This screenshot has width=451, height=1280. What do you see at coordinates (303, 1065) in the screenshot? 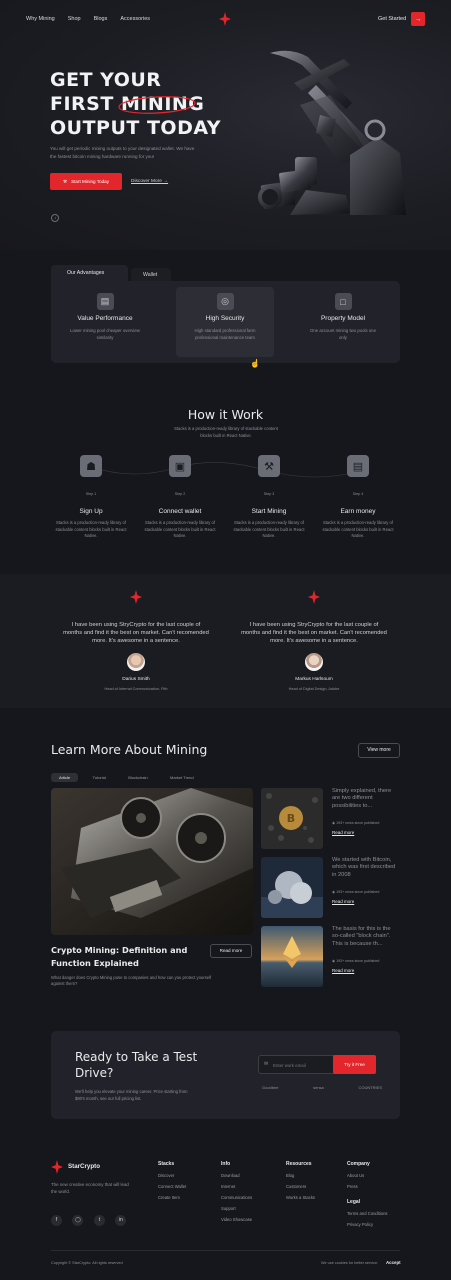
I see `email-field` at bounding box center [303, 1065].